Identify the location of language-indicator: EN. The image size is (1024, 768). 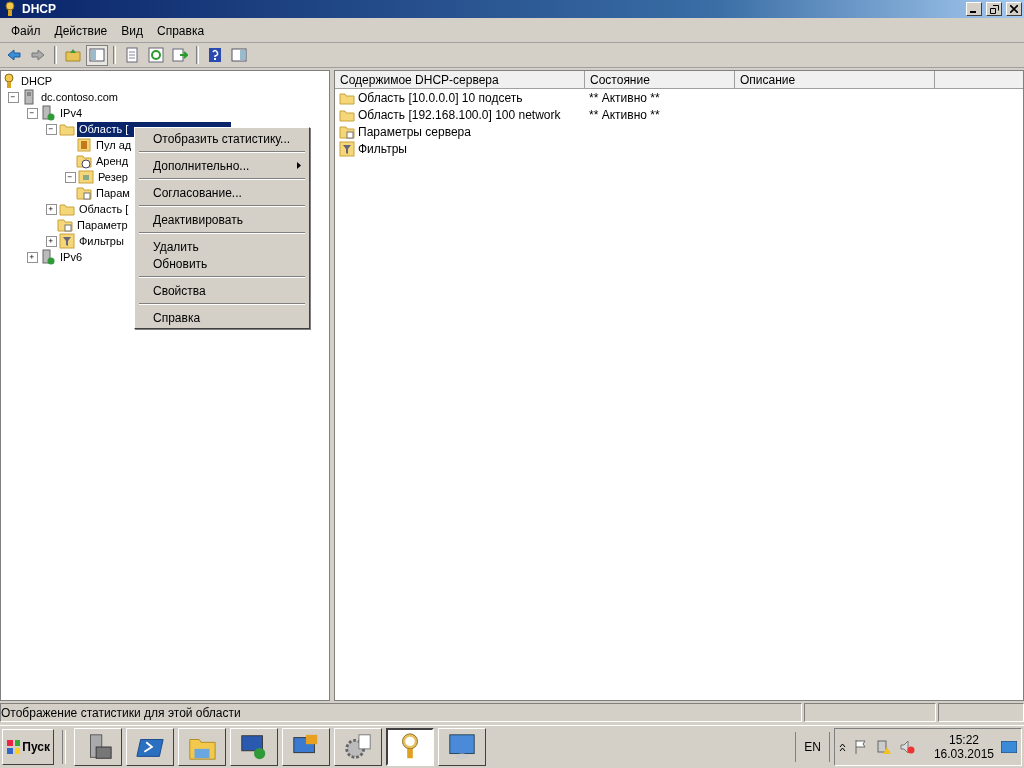
(812, 747).